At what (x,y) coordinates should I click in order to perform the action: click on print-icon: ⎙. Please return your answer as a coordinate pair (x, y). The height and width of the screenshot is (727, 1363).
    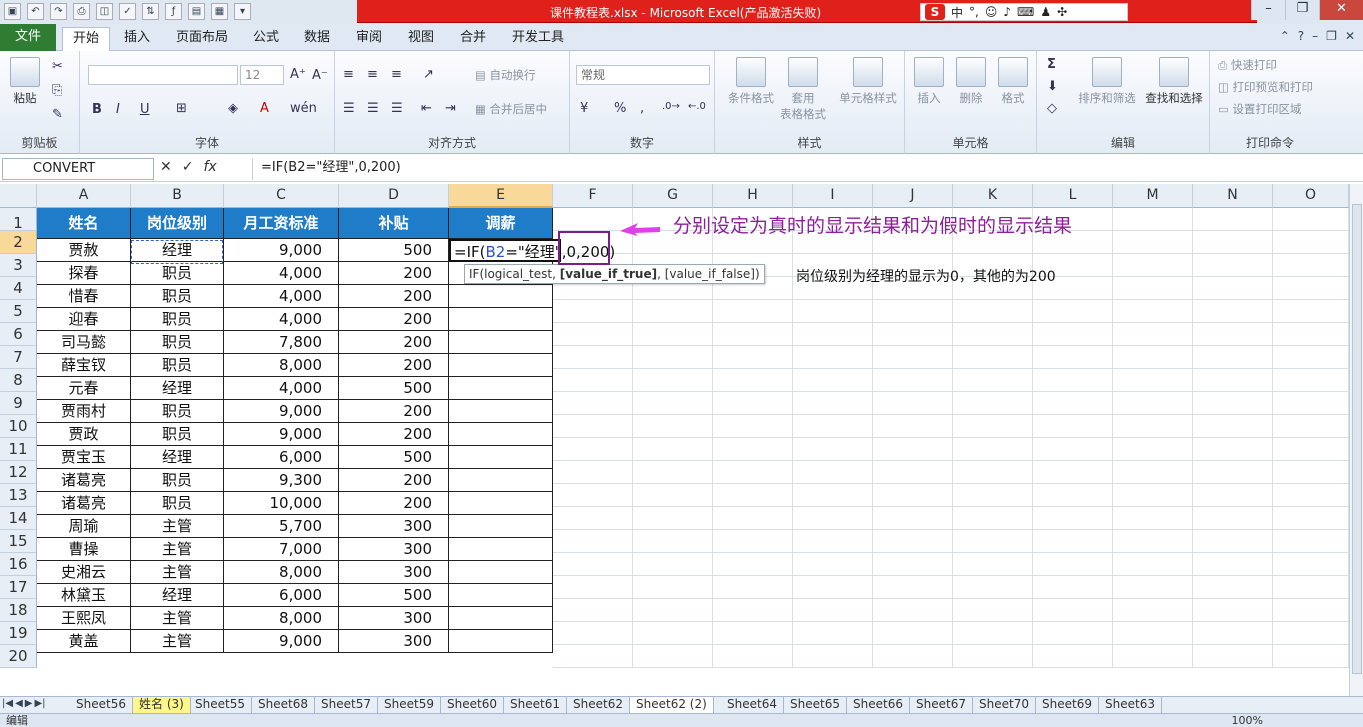
    Looking at the image, I should click on (81, 11).